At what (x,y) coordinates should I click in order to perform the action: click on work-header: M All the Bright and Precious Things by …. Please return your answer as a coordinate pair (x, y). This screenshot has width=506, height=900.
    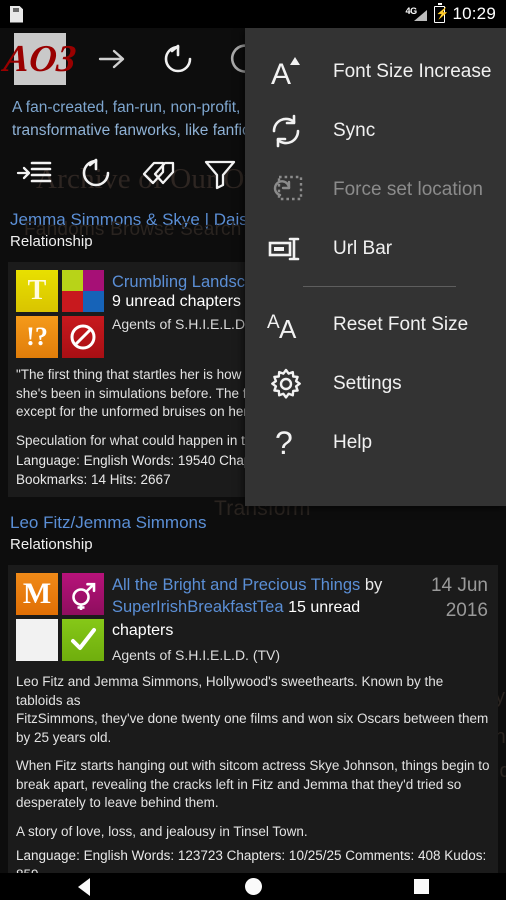
    Looking at the image, I should click on (253, 619).